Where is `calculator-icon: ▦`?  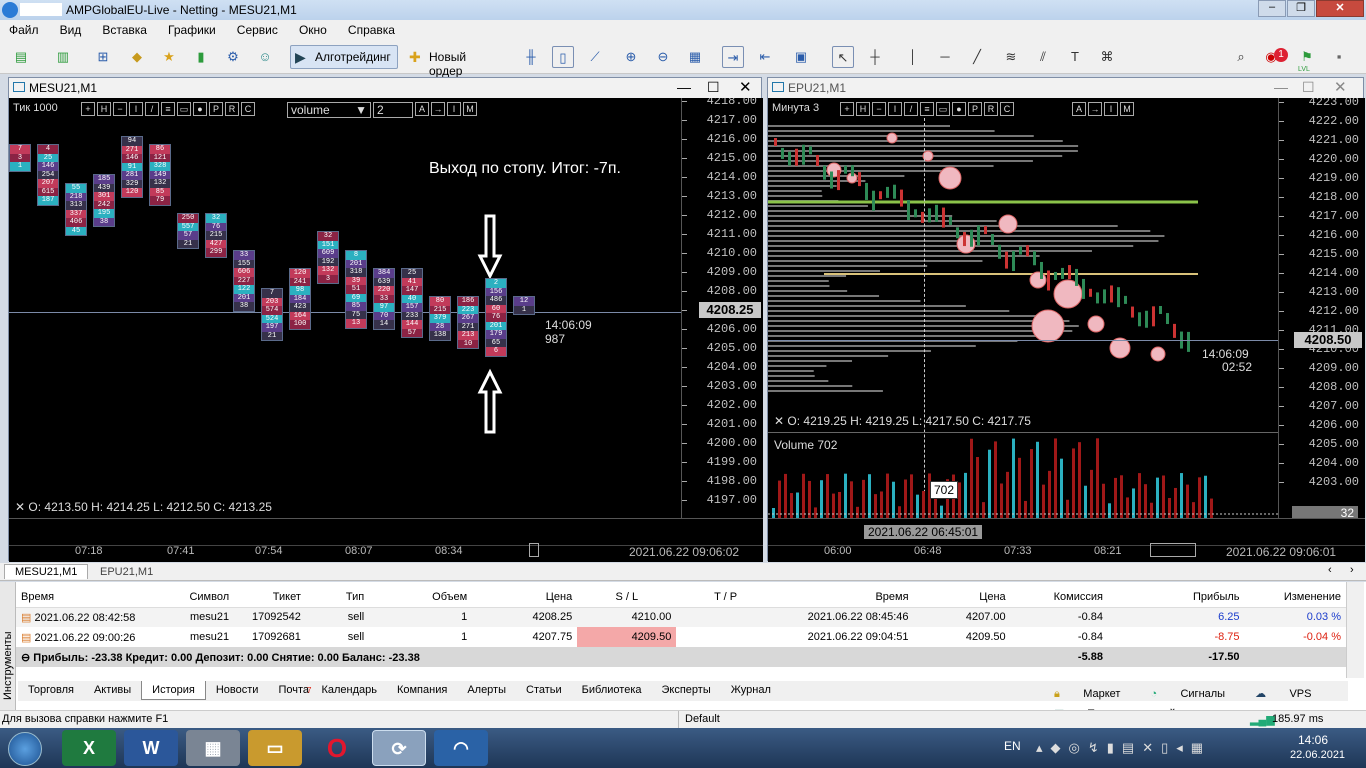
calculator-icon: ▦ is located at coordinates (213, 748).